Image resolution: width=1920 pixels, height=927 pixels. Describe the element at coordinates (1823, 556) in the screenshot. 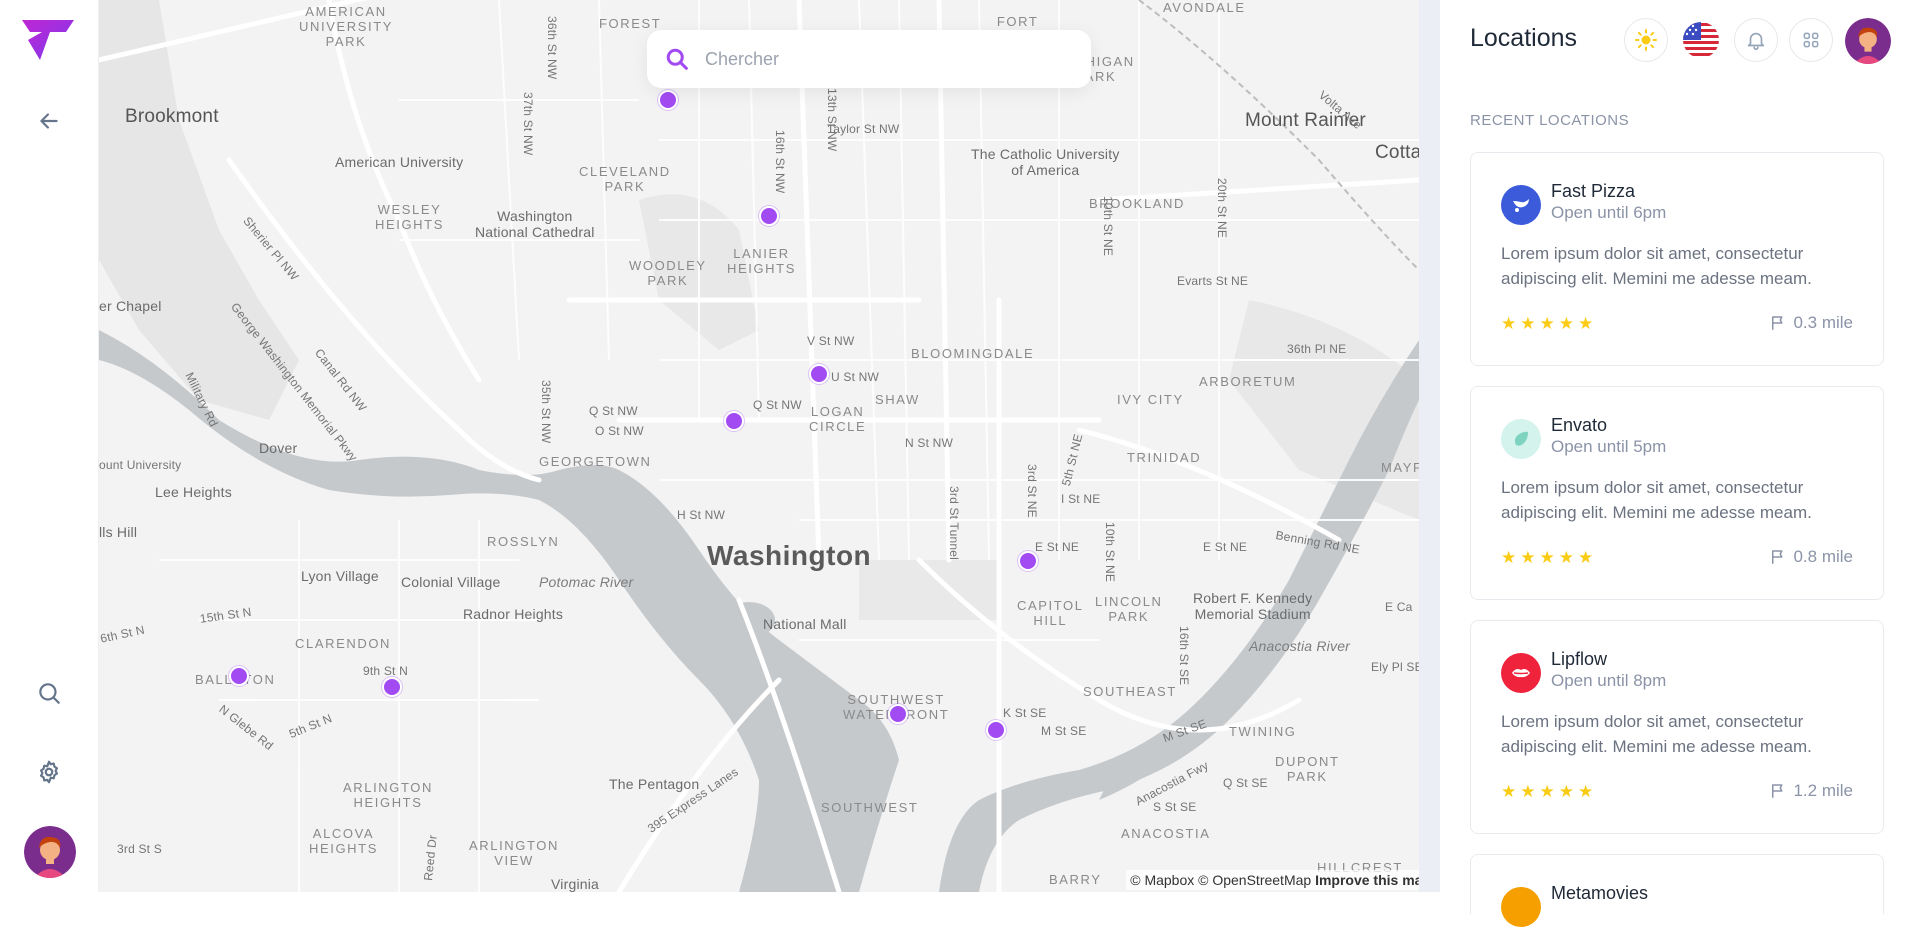

I see `distance-value: 0.8 mile` at that location.